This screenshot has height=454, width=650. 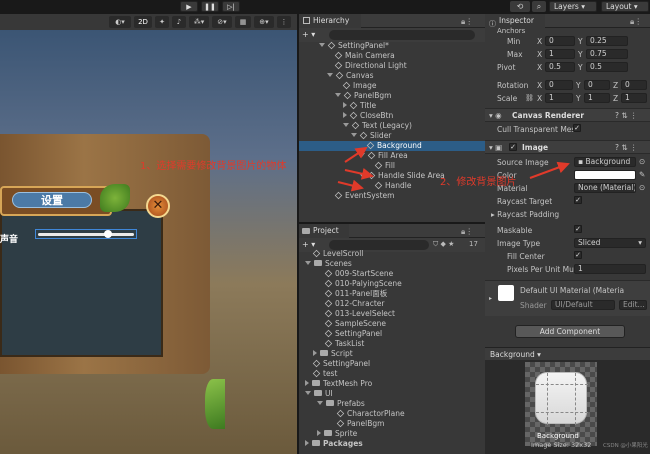 What do you see at coordinates (213, 166) in the screenshot?
I see `annotation-step1: 1、选择需要修改背景图片的物体` at bounding box center [213, 166].